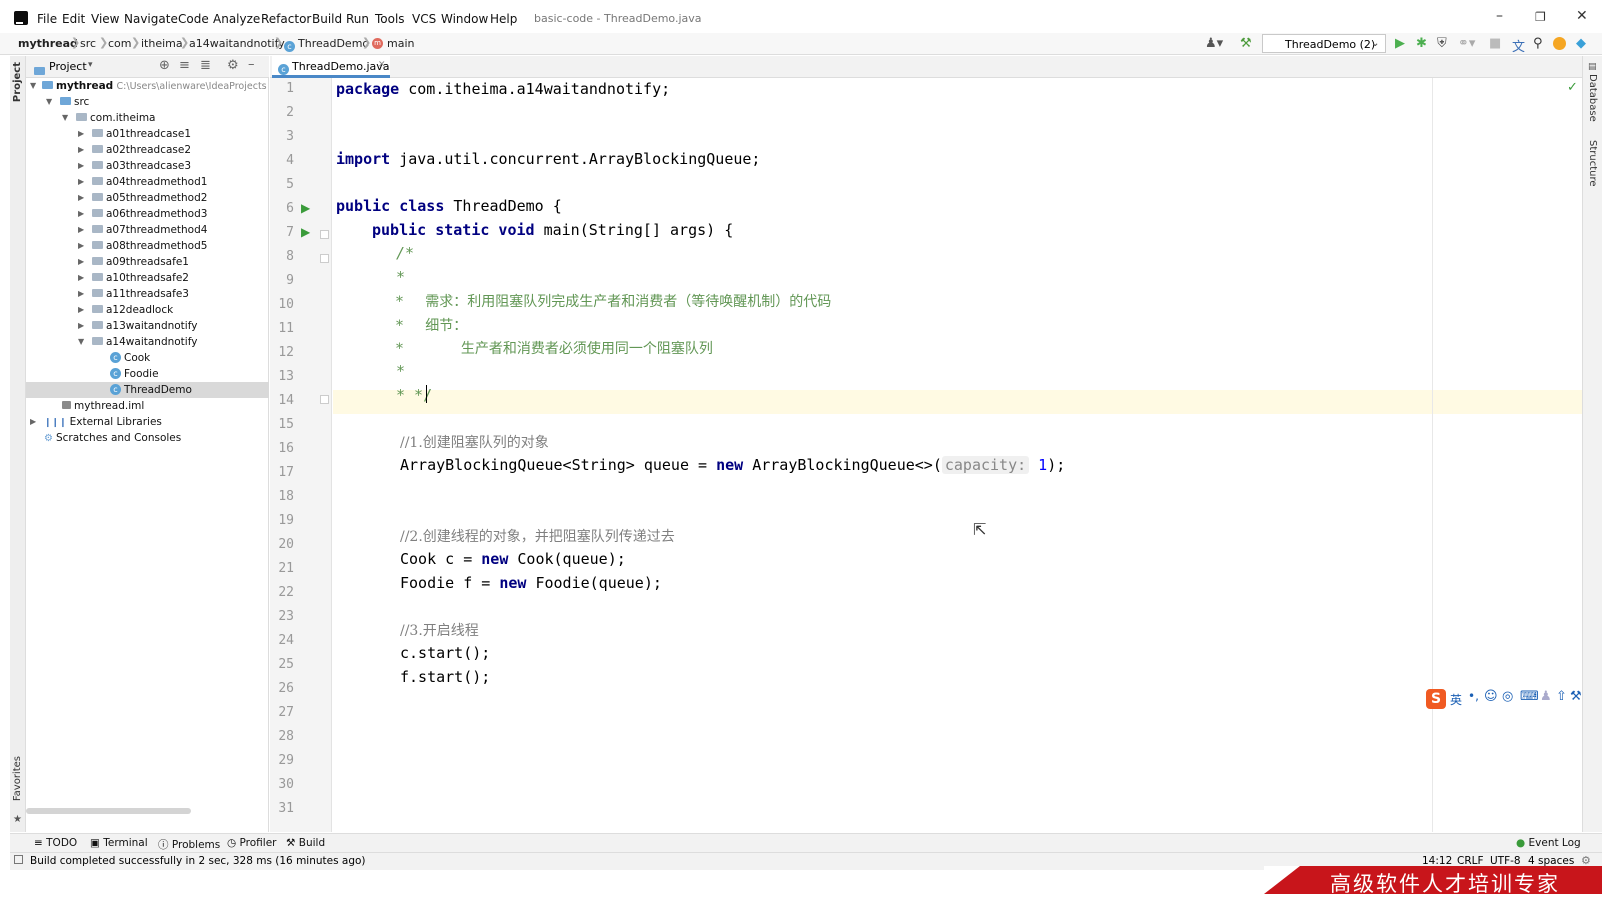 The width and height of the screenshot is (1602, 898). Describe the element at coordinates (189, 844) in the screenshot. I see `problems-tool-button: ⓘ Problems` at that location.